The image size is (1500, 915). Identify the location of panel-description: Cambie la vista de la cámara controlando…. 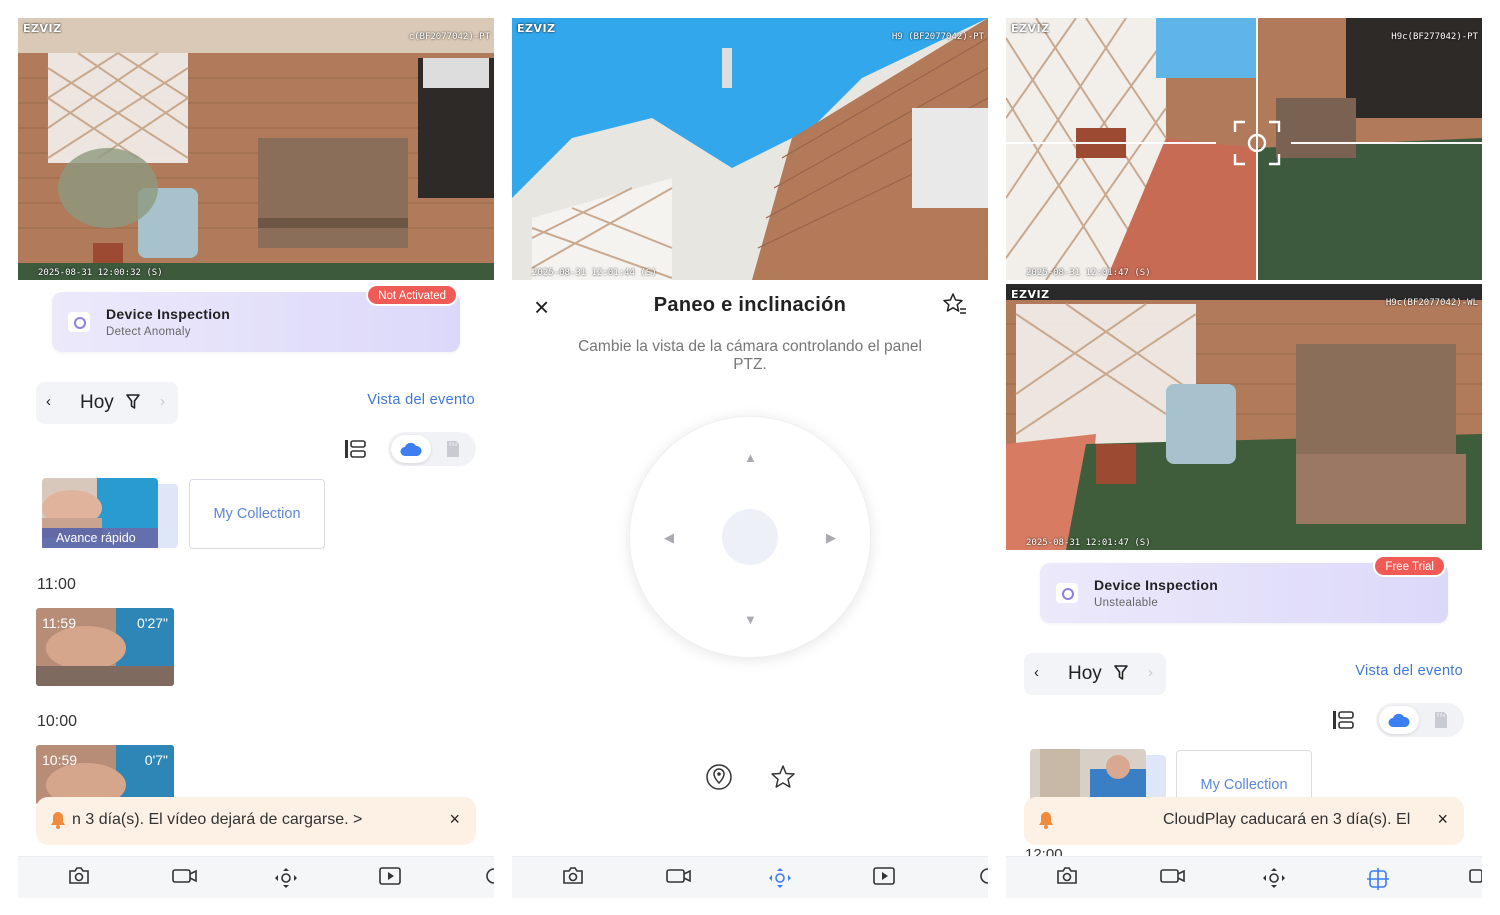
(750, 355).